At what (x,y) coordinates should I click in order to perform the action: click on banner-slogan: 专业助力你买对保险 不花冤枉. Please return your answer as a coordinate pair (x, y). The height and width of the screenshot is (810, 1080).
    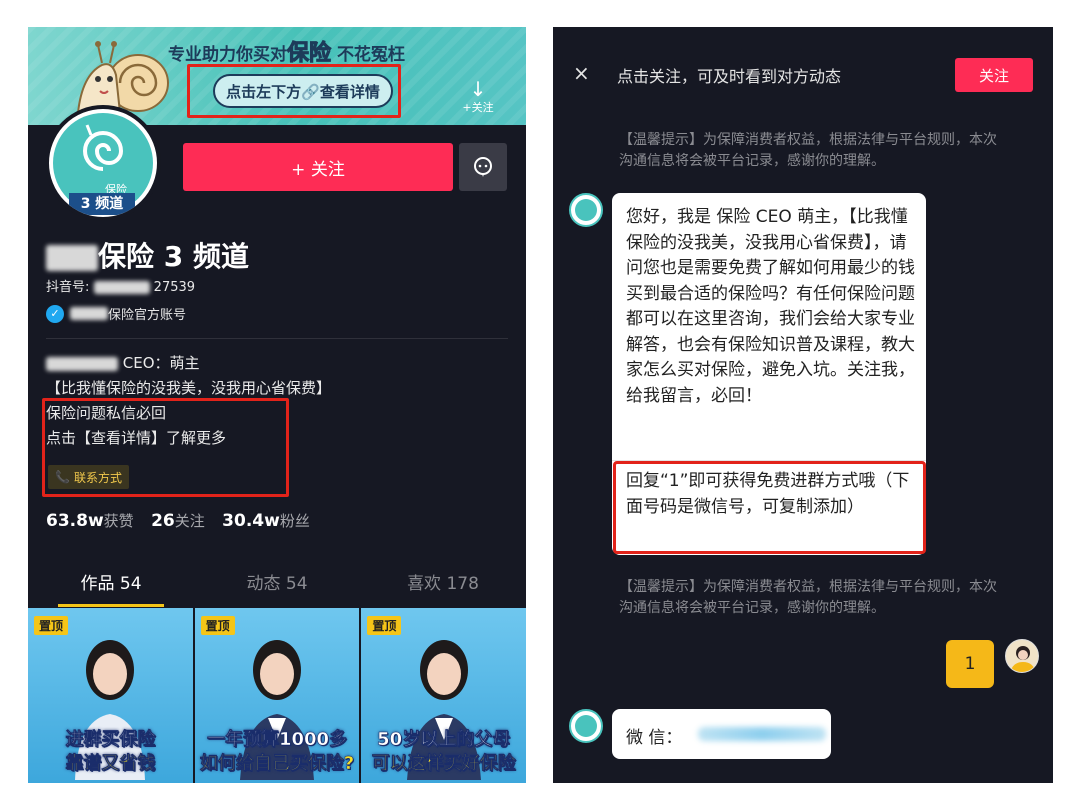
    Looking at the image, I should click on (286, 54).